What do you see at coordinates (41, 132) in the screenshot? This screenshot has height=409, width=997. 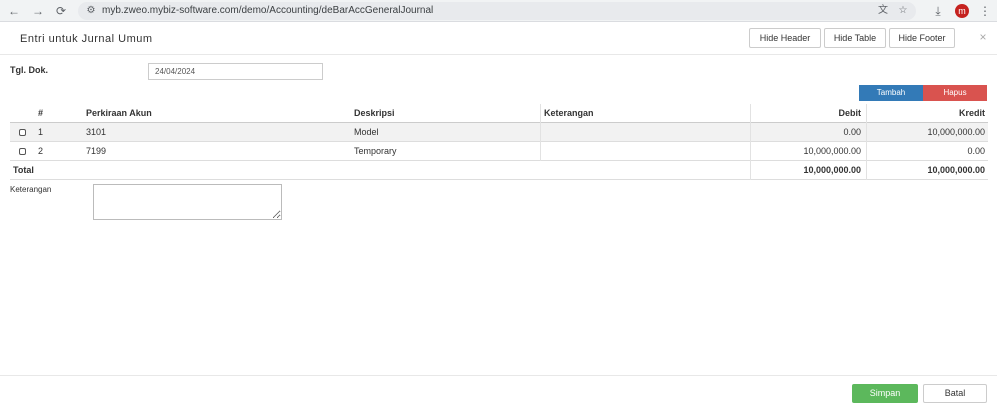 I see `row-no: 1` at bounding box center [41, 132].